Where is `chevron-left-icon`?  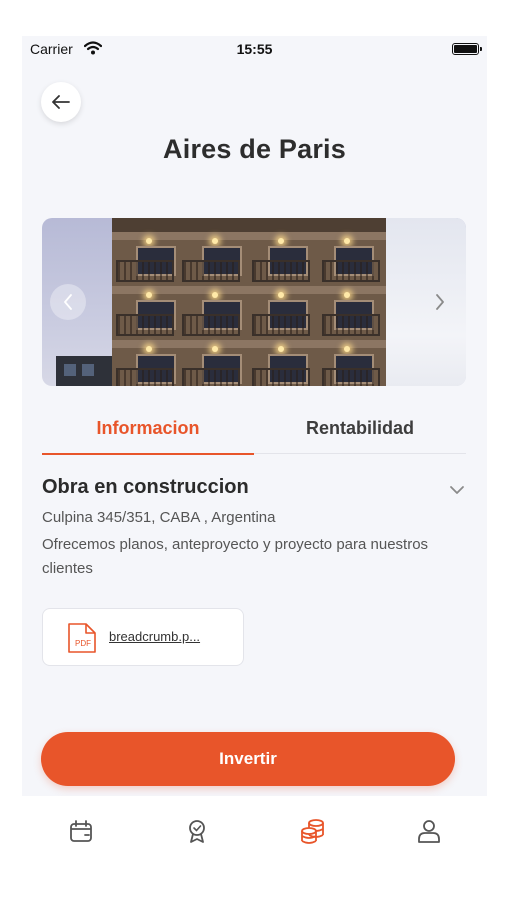 chevron-left-icon is located at coordinates (68, 302).